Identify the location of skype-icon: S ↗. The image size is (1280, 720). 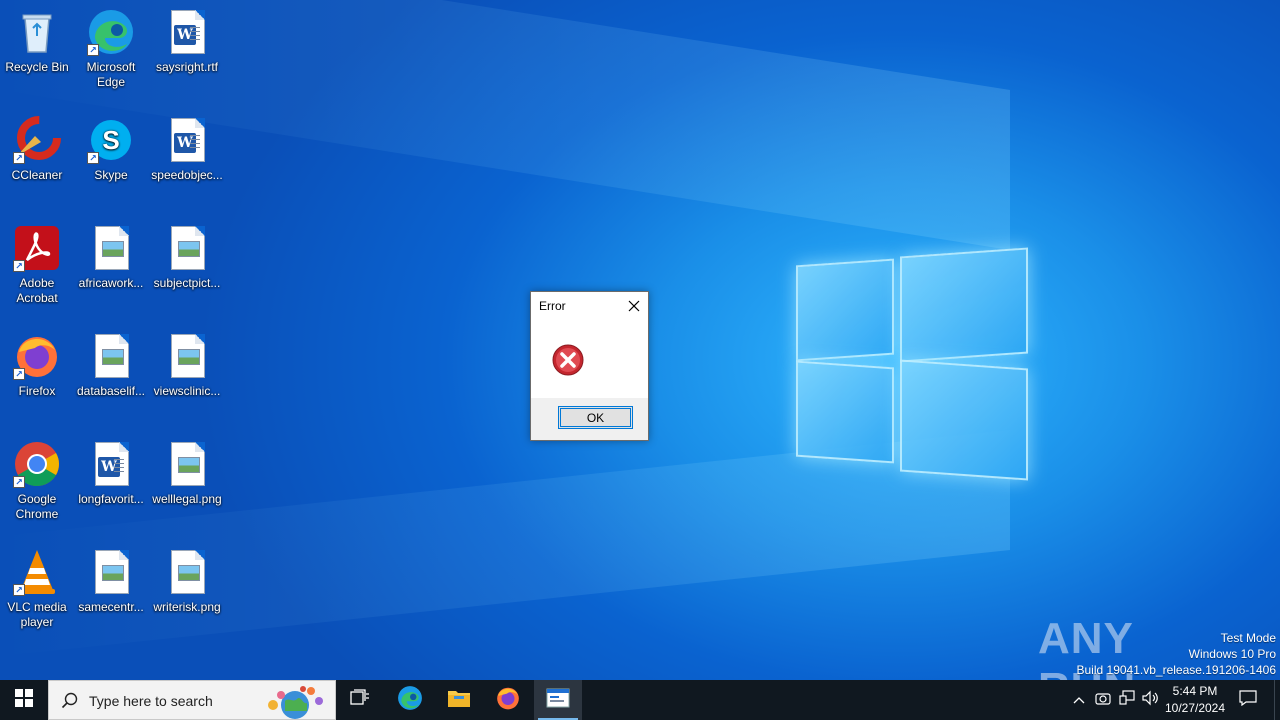
(111, 140).